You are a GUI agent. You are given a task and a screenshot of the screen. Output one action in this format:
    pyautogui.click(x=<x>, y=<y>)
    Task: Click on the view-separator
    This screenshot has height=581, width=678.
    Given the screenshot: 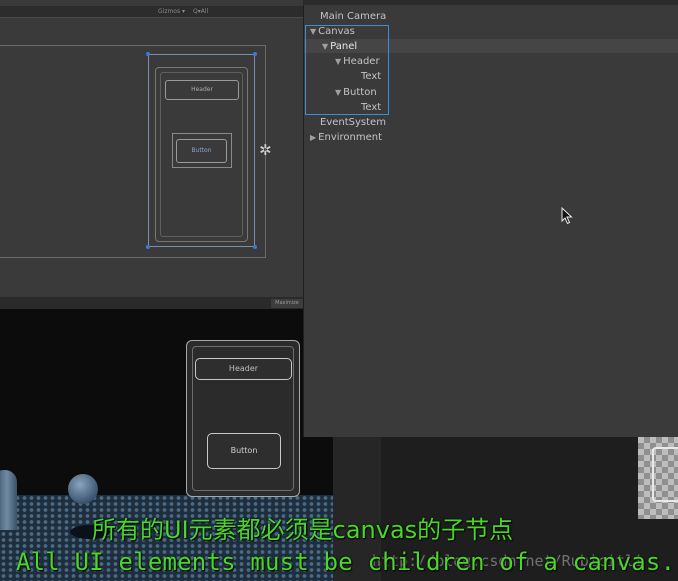 What is the action you would take?
    pyautogui.click(x=151, y=303)
    